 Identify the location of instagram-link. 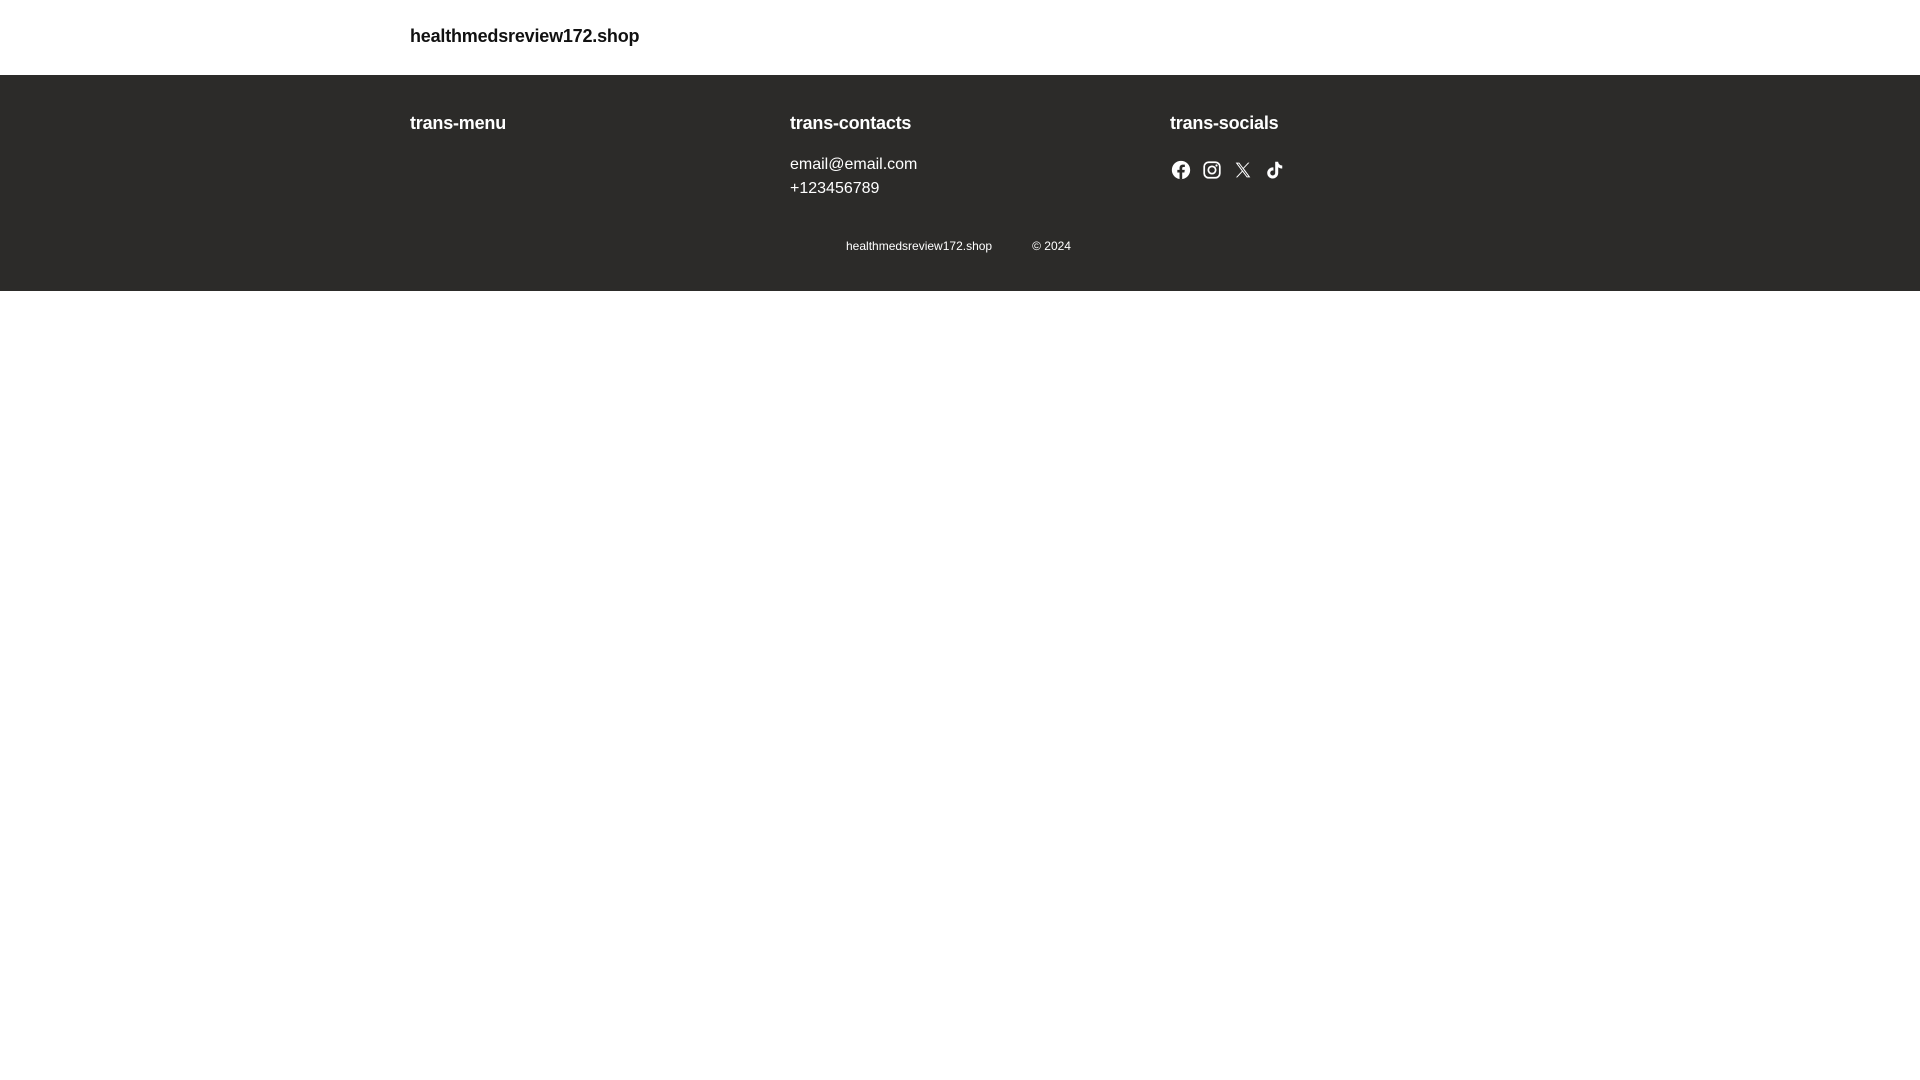
(1212, 170).